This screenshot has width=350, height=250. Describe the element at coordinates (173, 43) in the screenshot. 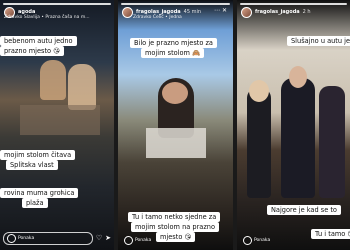

I see `caption: Bilo je prazno mjesto za` at that location.